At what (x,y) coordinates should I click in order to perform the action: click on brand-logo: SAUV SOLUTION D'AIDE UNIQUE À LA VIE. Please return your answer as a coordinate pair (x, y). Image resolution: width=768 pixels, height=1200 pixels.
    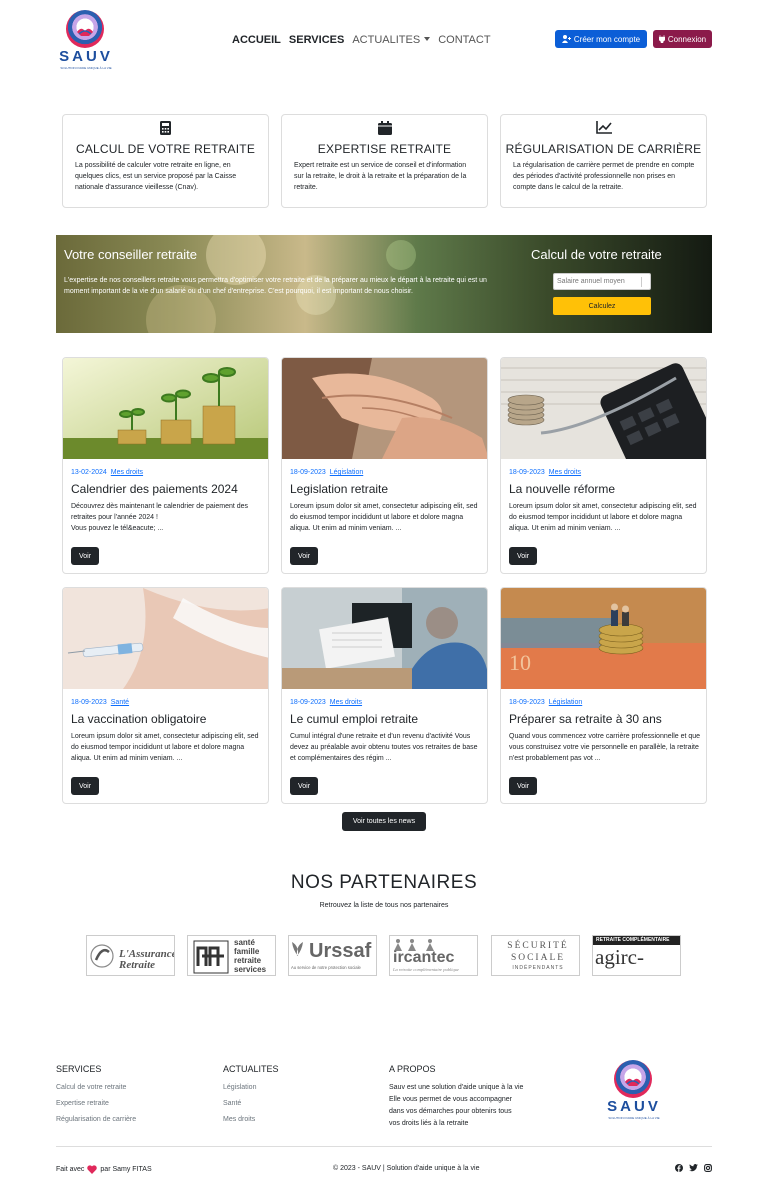
    Looking at the image, I should click on (86, 41).